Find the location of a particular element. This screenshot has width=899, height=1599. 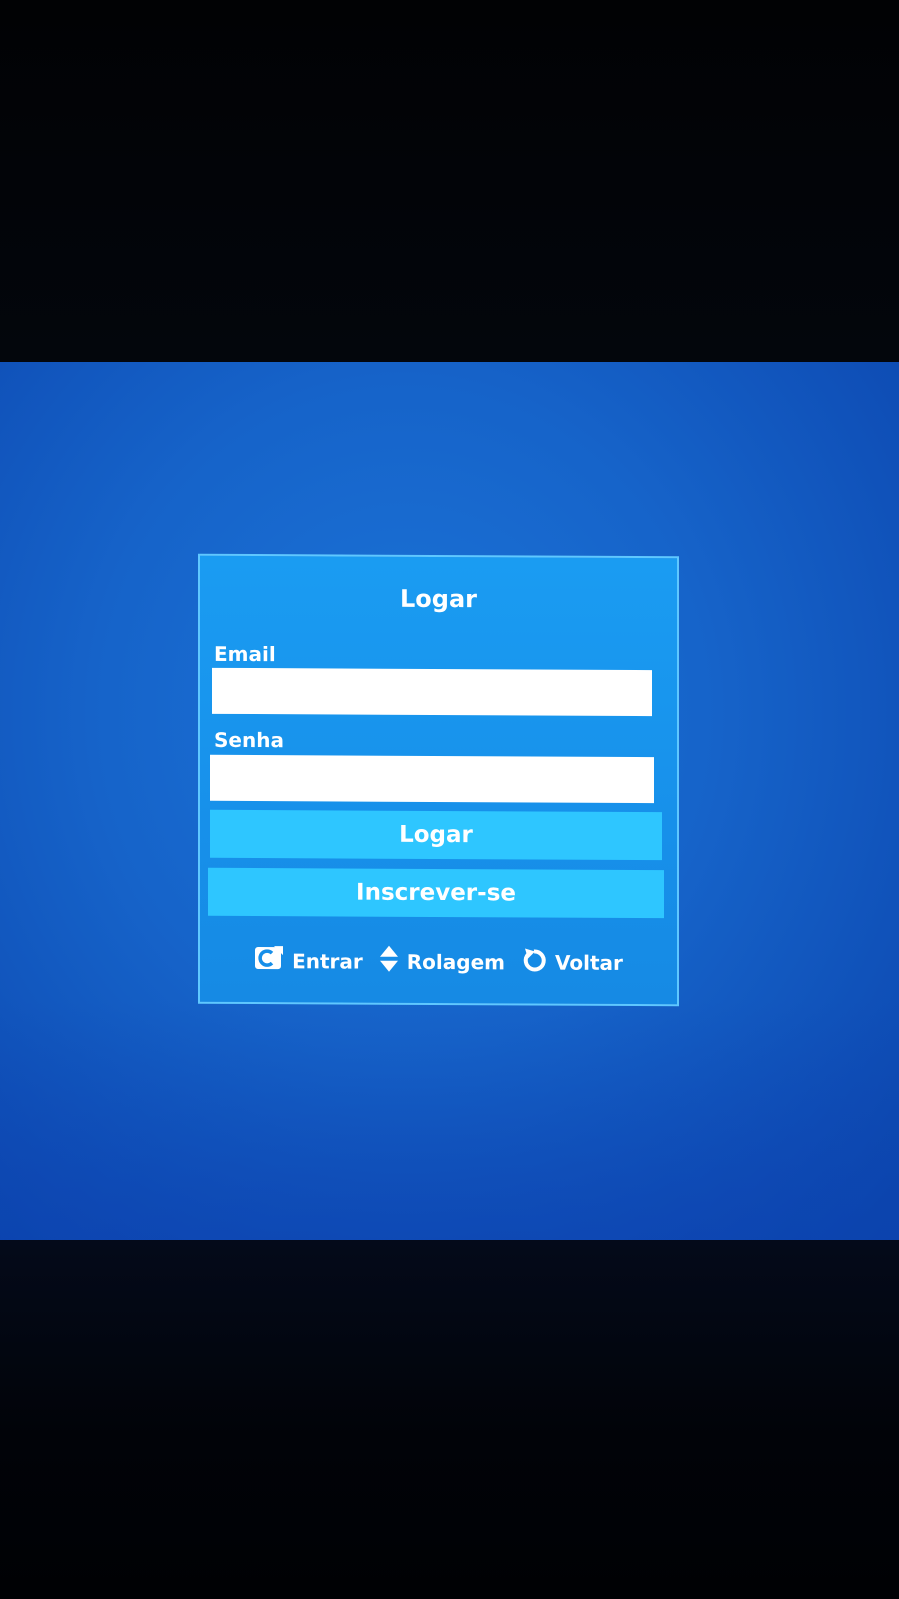

hint-back-label: Voltar is located at coordinates (589, 962).